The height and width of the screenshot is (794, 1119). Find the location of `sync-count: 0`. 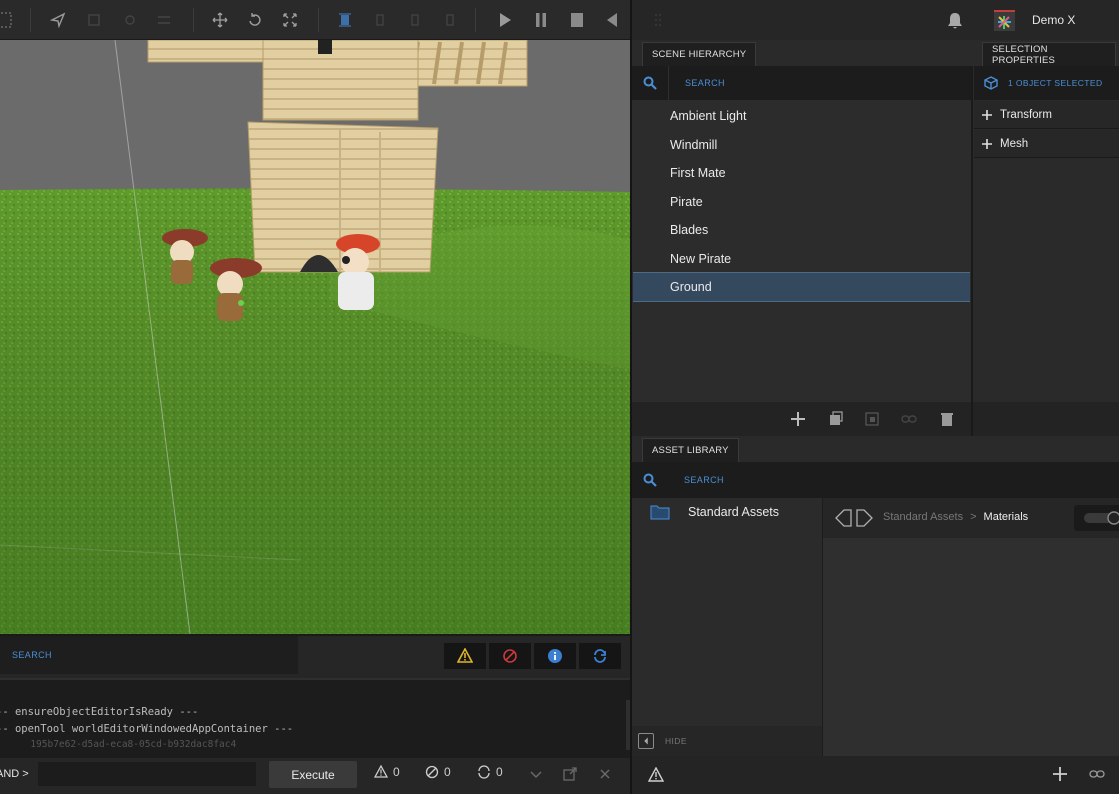

sync-count: 0 is located at coordinates (499, 772).